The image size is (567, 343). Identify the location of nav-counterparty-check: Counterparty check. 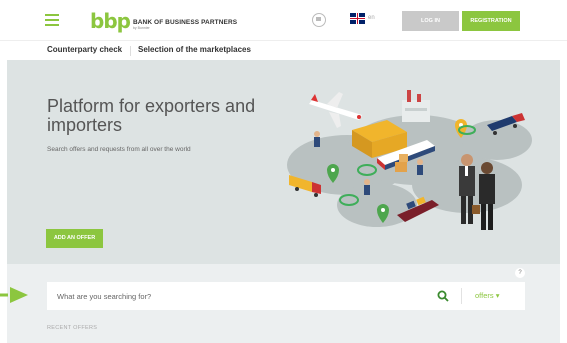
(84, 49).